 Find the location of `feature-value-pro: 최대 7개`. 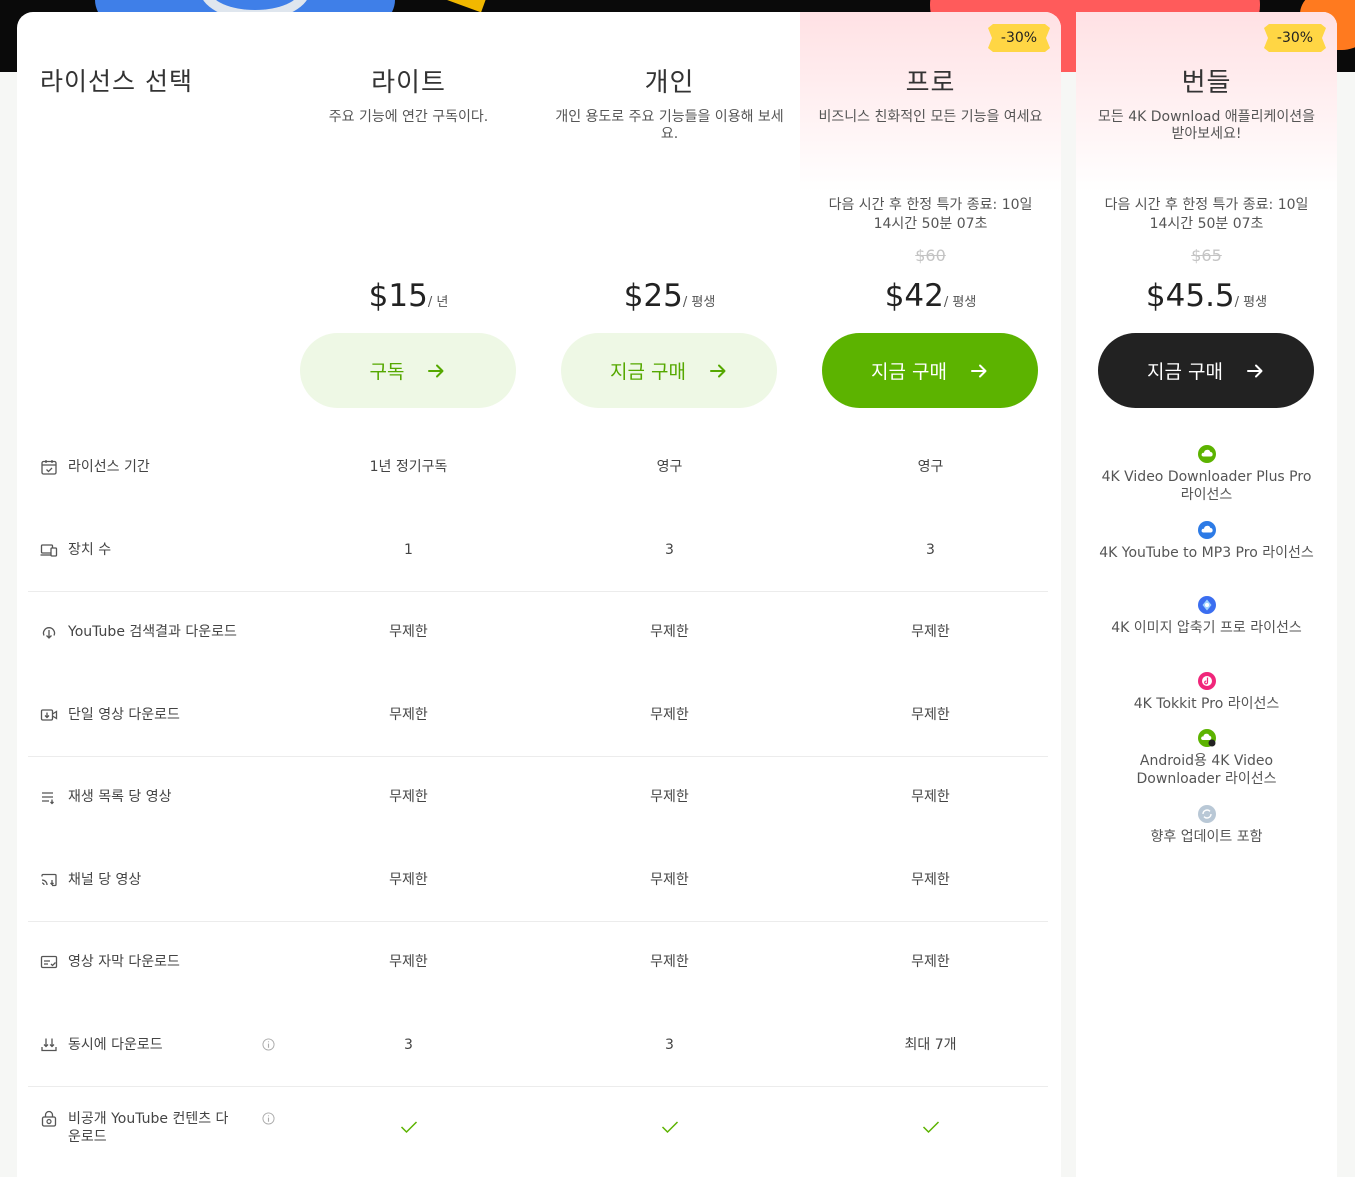

feature-value-pro: 최대 7개 is located at coordinates (930, 1045).